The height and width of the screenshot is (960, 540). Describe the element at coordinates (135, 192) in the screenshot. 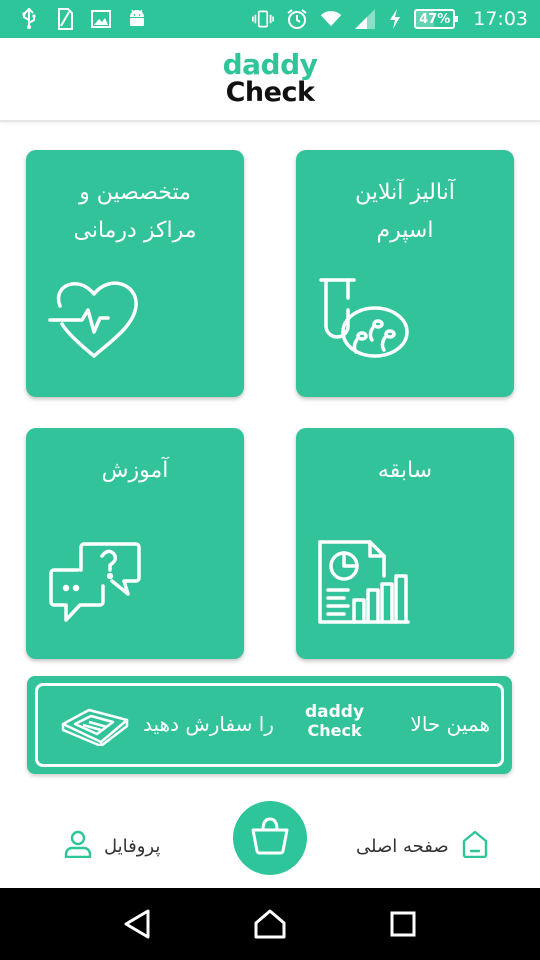

I see `tile-title-line1: متخصصین و` at that location.